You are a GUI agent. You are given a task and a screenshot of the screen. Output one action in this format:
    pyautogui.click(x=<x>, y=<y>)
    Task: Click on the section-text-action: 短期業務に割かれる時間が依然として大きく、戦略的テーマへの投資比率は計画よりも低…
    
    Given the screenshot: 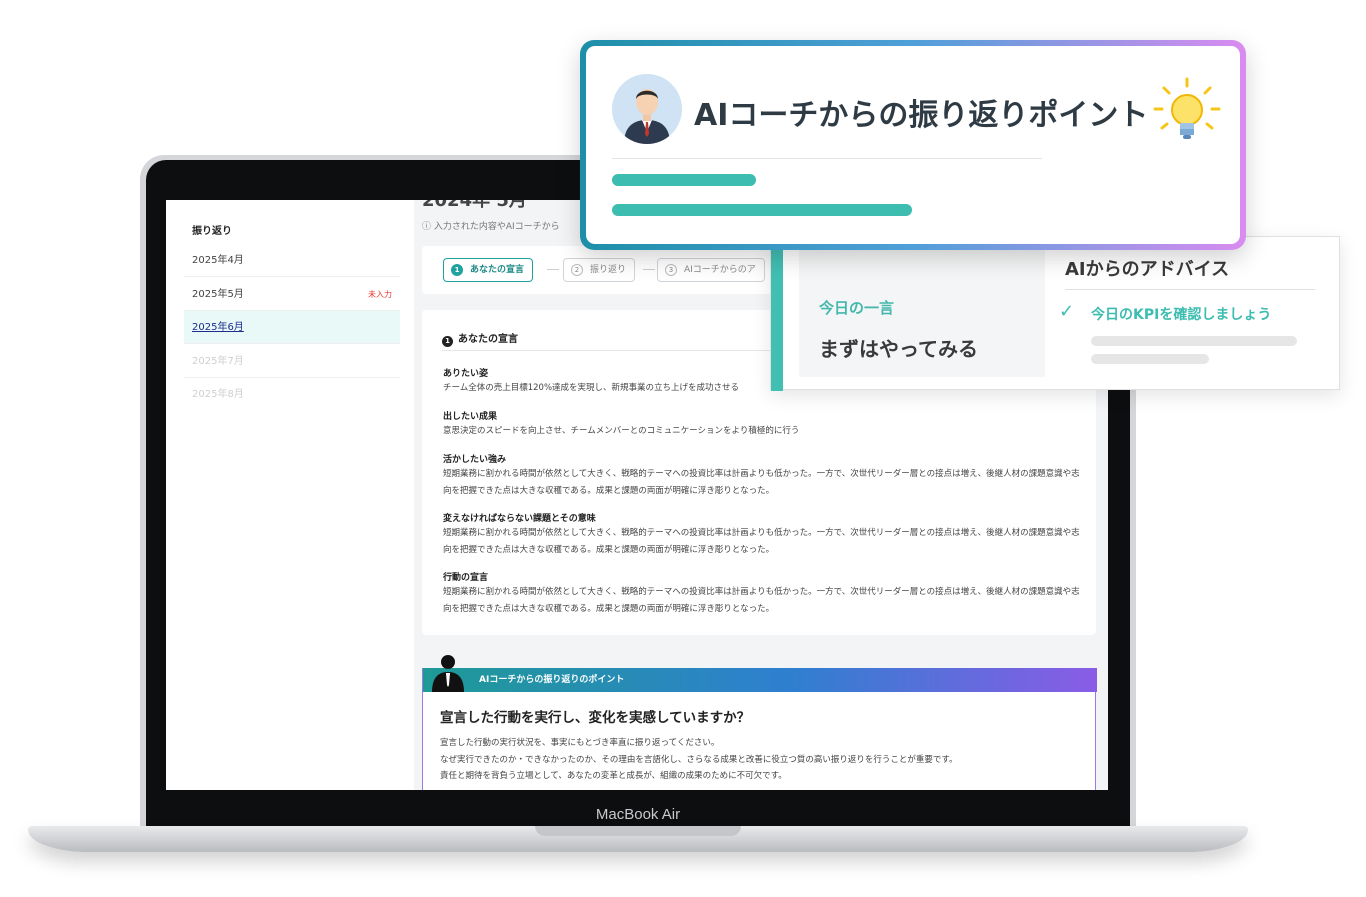 What is the action you would take?
    pyautogui.click(x=761, y=600)
    